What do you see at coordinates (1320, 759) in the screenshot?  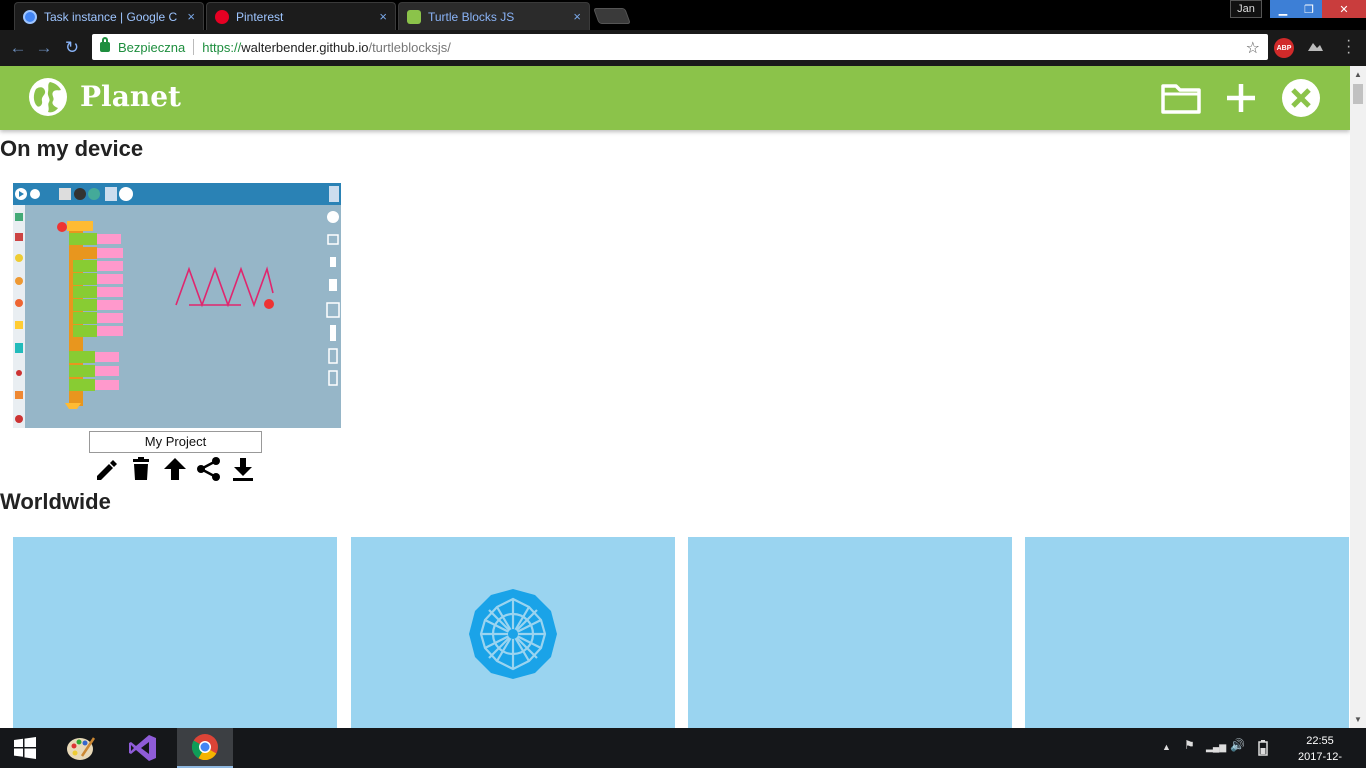 I see `clock-date: 2017-12-16` at bounding box center [1320, 759].